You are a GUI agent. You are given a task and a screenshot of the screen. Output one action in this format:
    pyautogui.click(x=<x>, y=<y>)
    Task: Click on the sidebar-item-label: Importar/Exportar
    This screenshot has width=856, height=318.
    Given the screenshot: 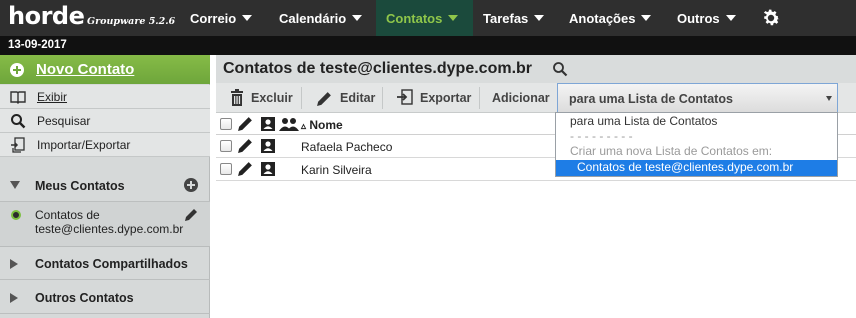 What is the action you would take?
    pyautogui.click(x=84, y=145)
    